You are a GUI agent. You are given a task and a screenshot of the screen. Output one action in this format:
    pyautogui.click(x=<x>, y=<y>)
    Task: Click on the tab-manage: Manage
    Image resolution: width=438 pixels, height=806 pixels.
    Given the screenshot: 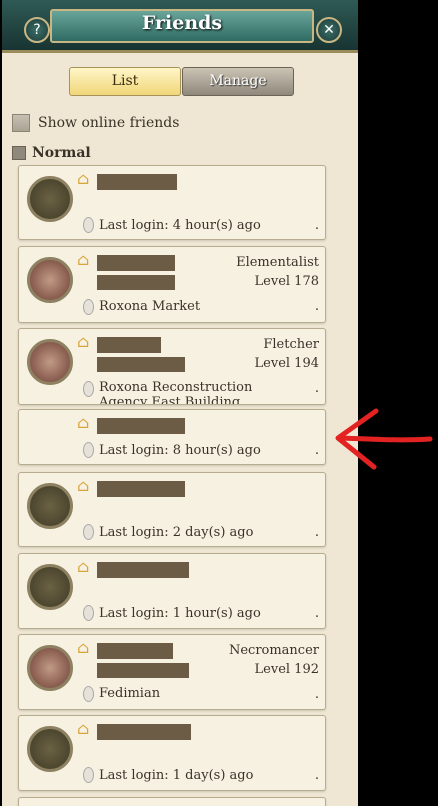 What is the action you would take?
    pyautogui.click(x=238, y=81)
    